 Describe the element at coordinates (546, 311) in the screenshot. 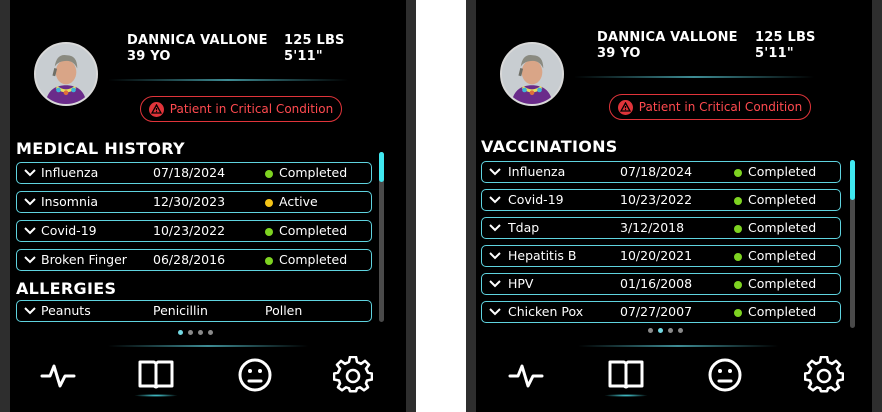

I see `vaccine-name: Chicken Pox` at that location.